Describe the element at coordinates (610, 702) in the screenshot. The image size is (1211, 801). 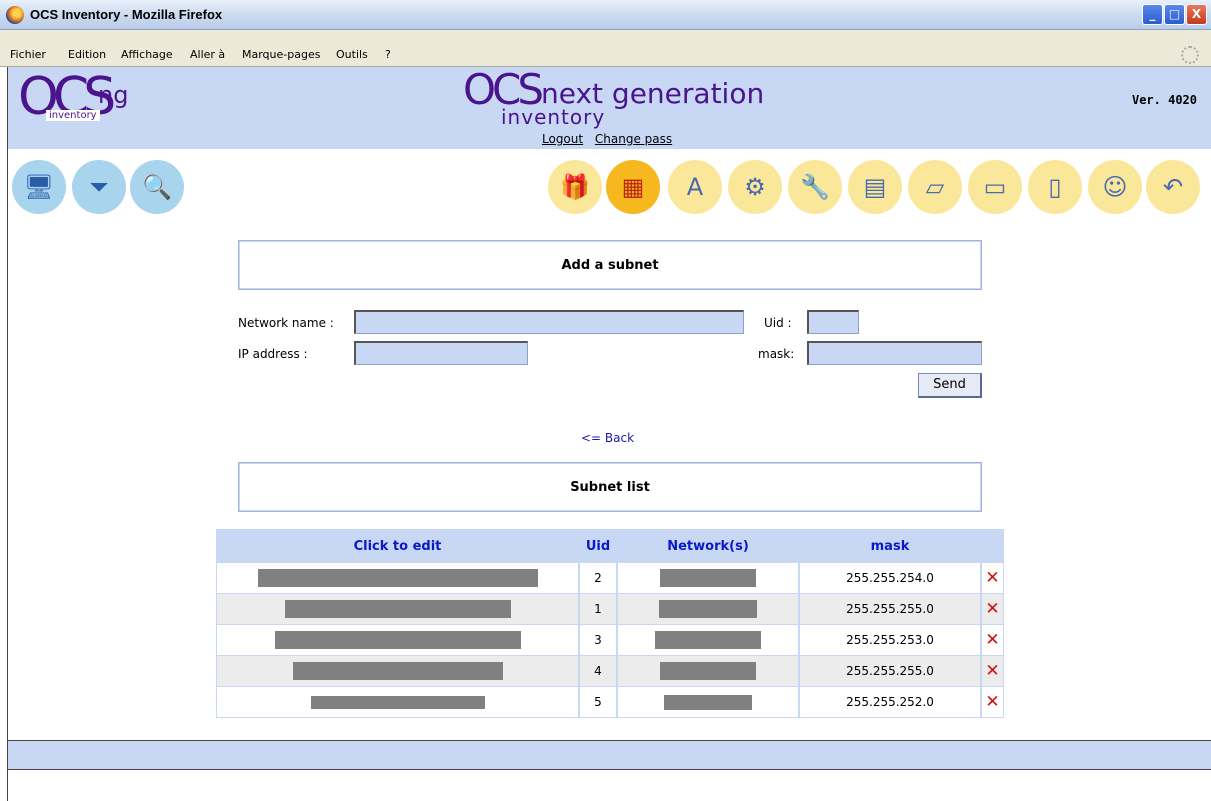
I see `table-row: 5 255.255.252.0 ✕` at that location.